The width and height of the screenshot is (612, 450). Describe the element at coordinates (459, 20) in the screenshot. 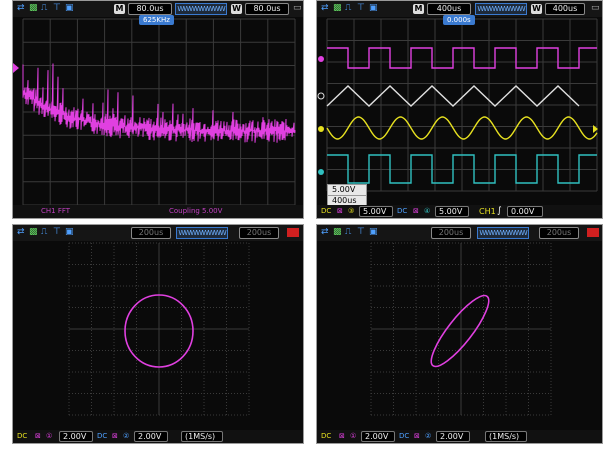

I see `trigger-time-marker: 0.000s` at that location.